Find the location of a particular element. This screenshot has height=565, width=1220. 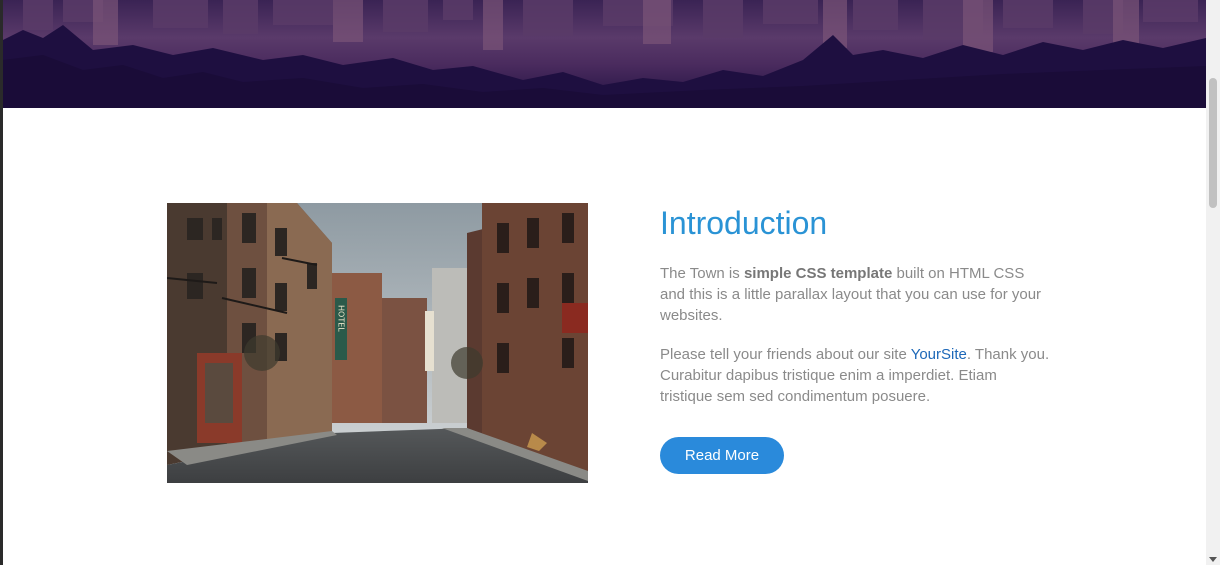

intro-text: The Town is is located at coordinates (702, 273).